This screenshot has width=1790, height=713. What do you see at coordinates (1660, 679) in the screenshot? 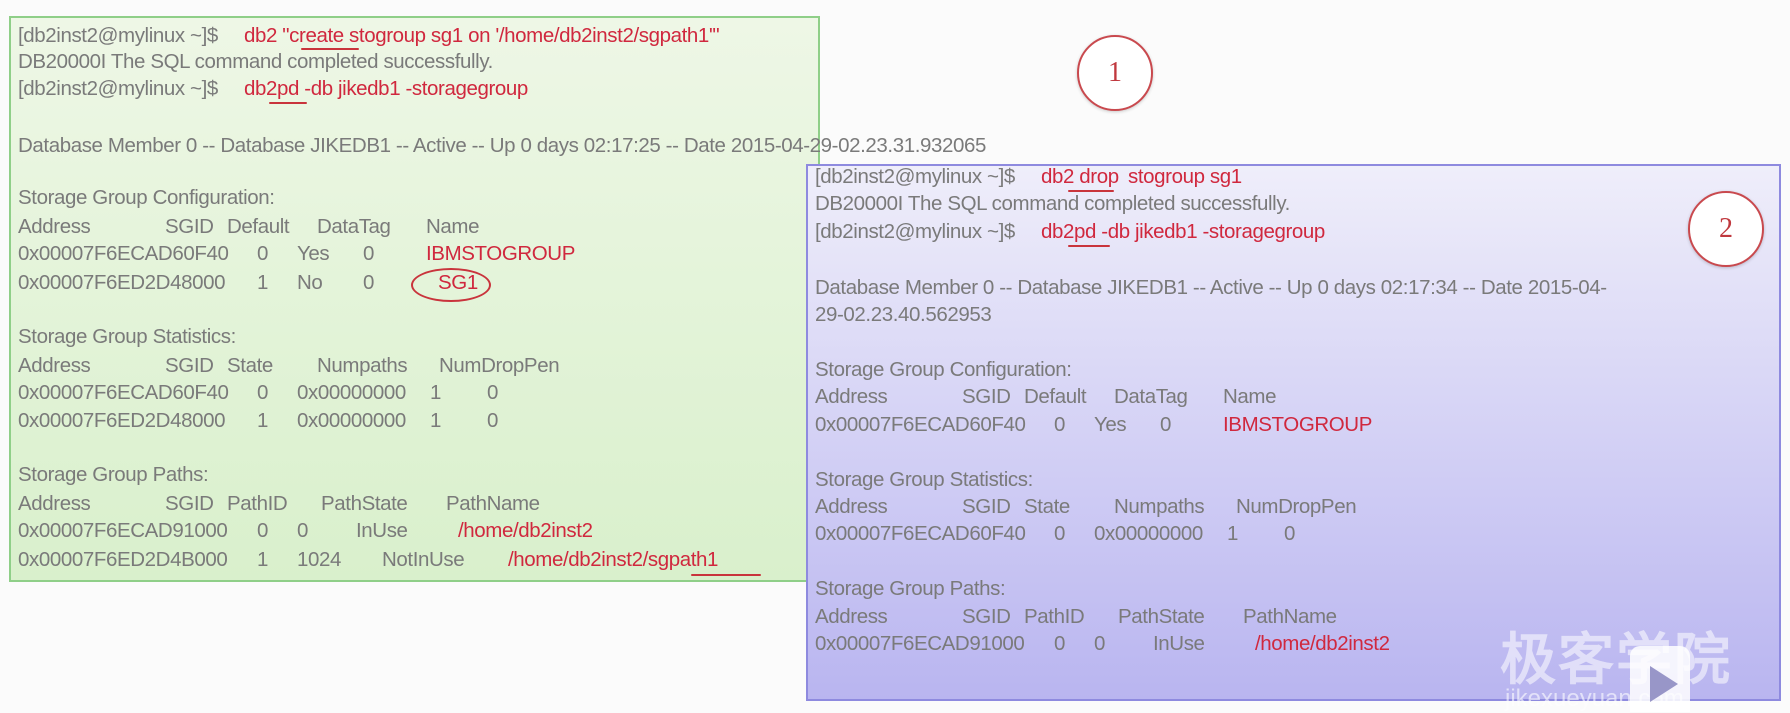
I see `play-icon` at bounding box center [1660, 679].